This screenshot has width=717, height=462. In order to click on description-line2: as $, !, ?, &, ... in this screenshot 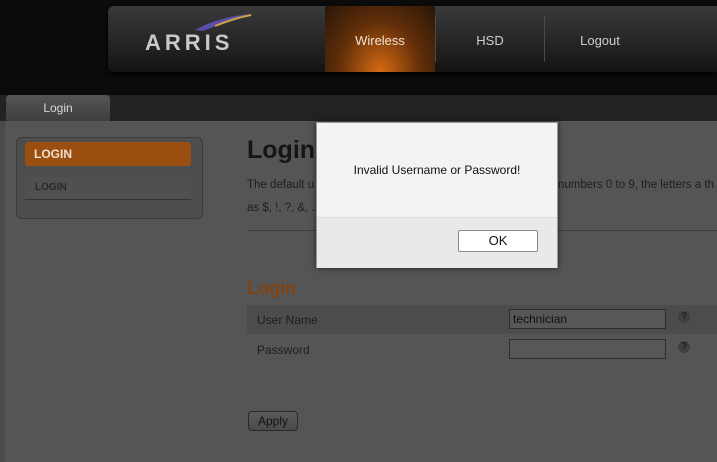, I will do `click(284, 208)`.